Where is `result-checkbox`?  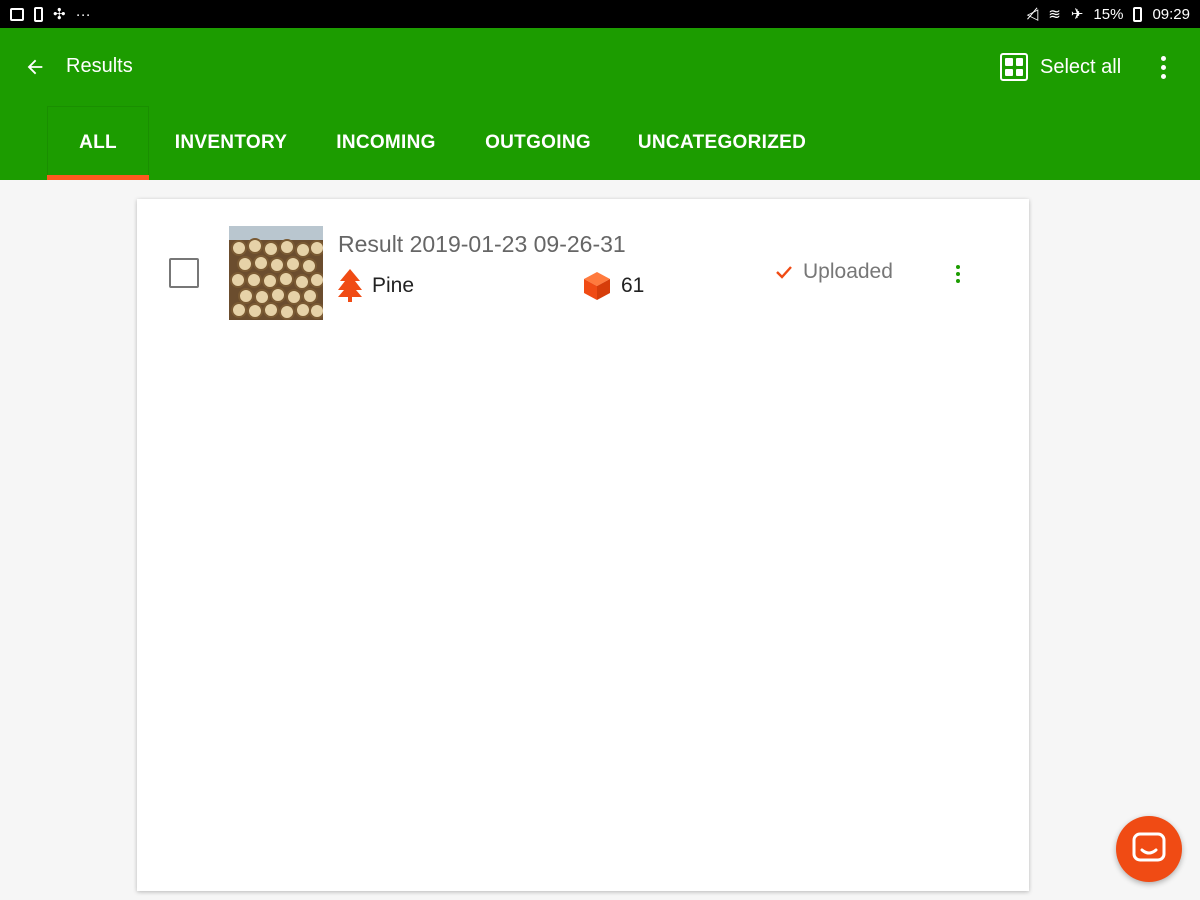
result-checkbox is located at coordinates (184, 273).